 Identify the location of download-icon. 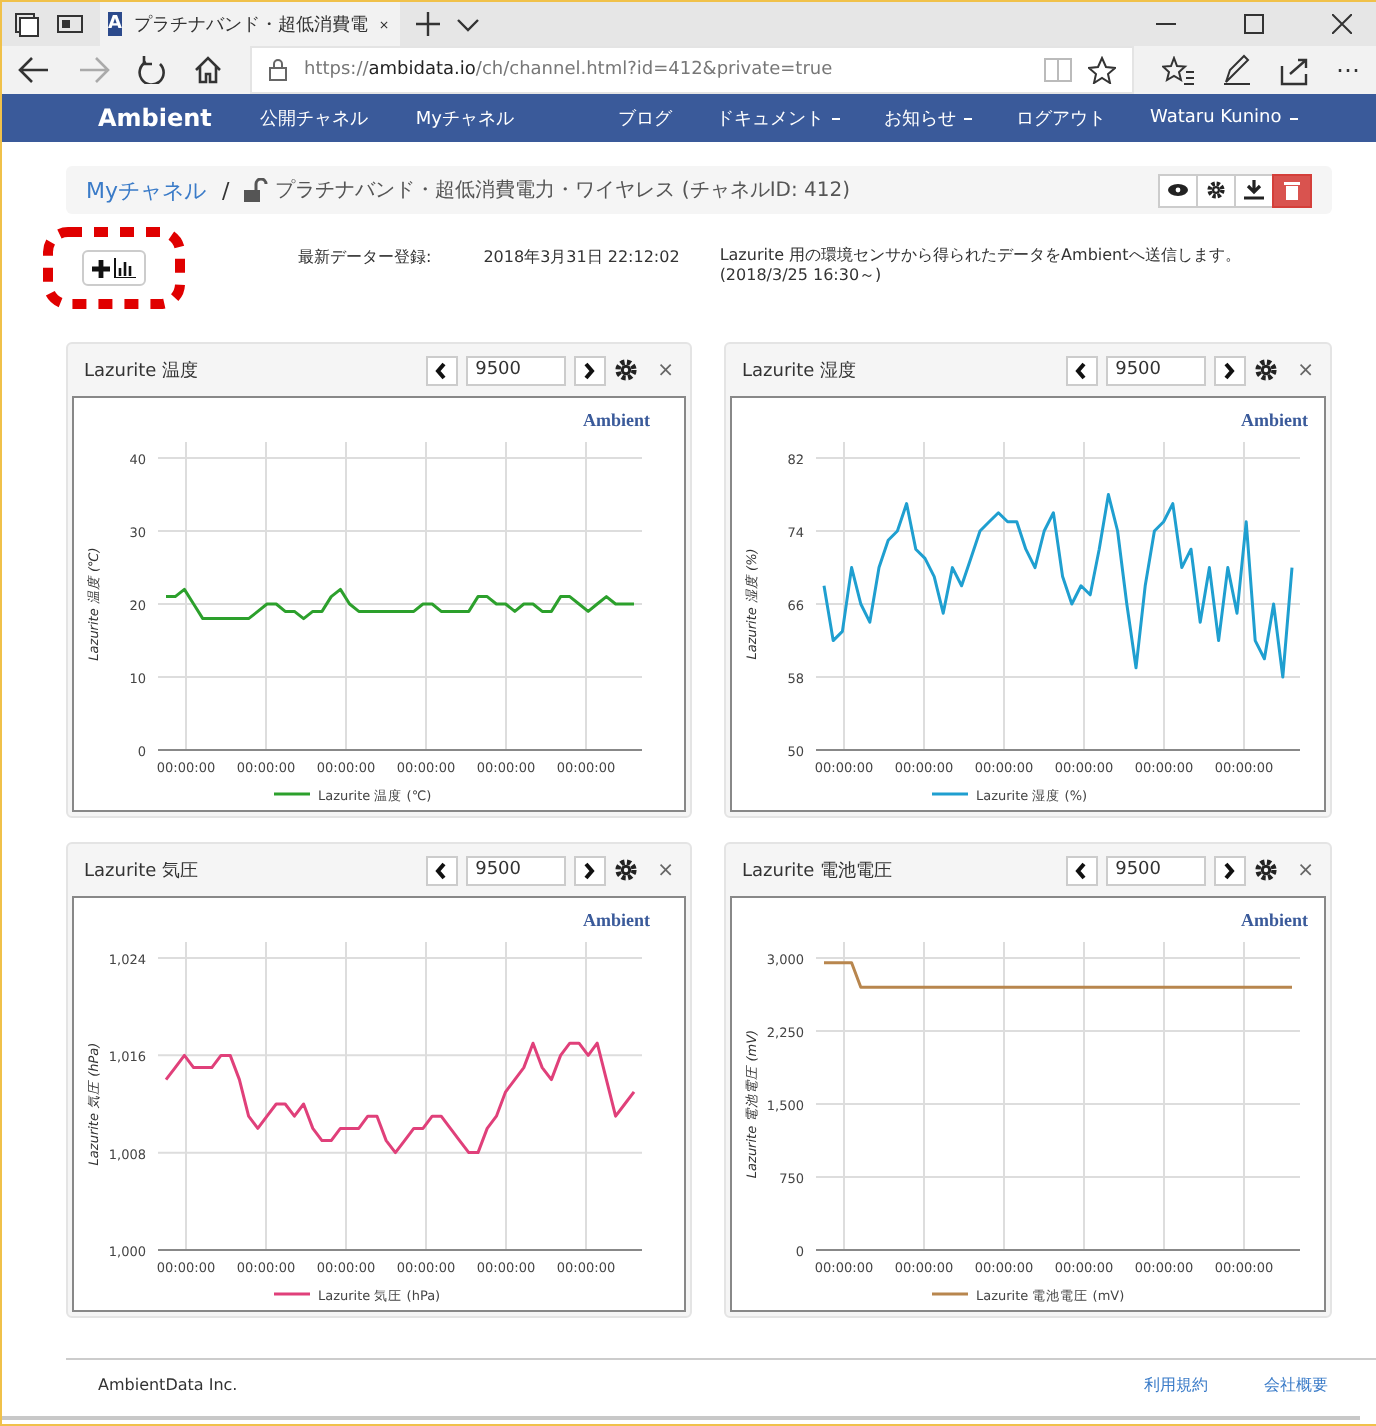
(1254, 190).